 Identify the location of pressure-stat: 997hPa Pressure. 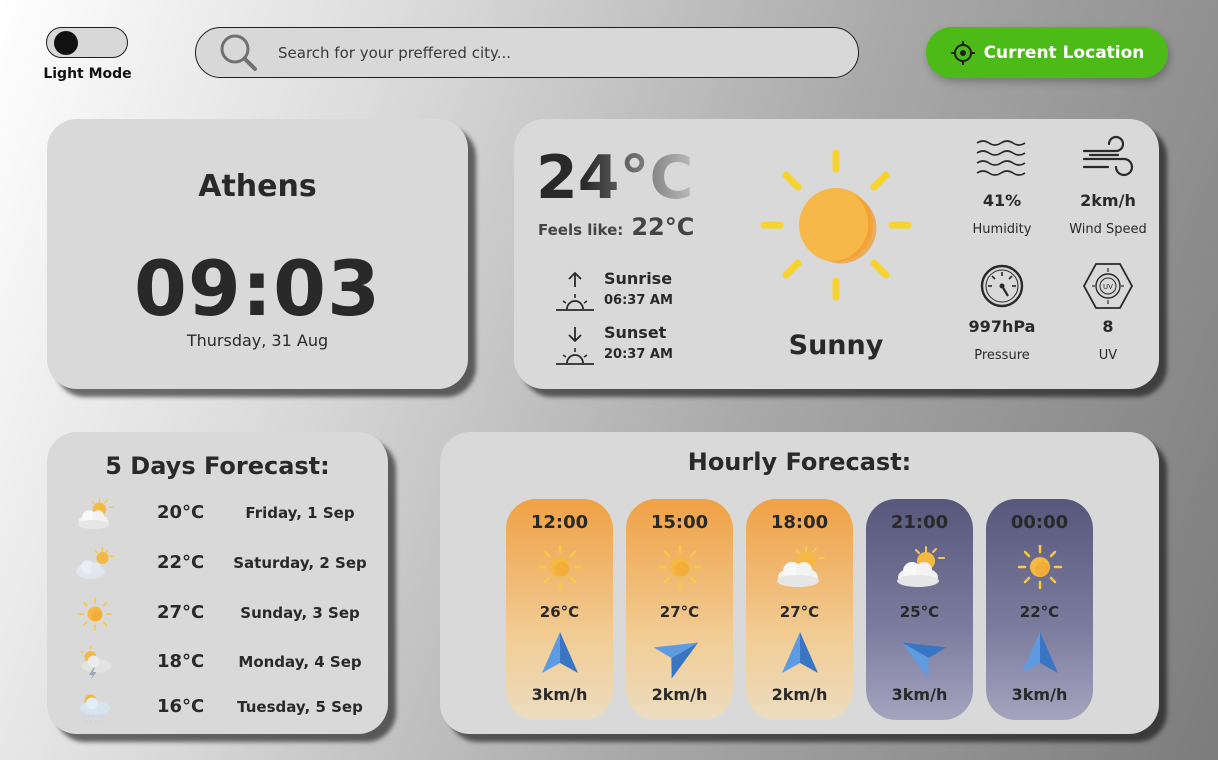
(1002, 312).